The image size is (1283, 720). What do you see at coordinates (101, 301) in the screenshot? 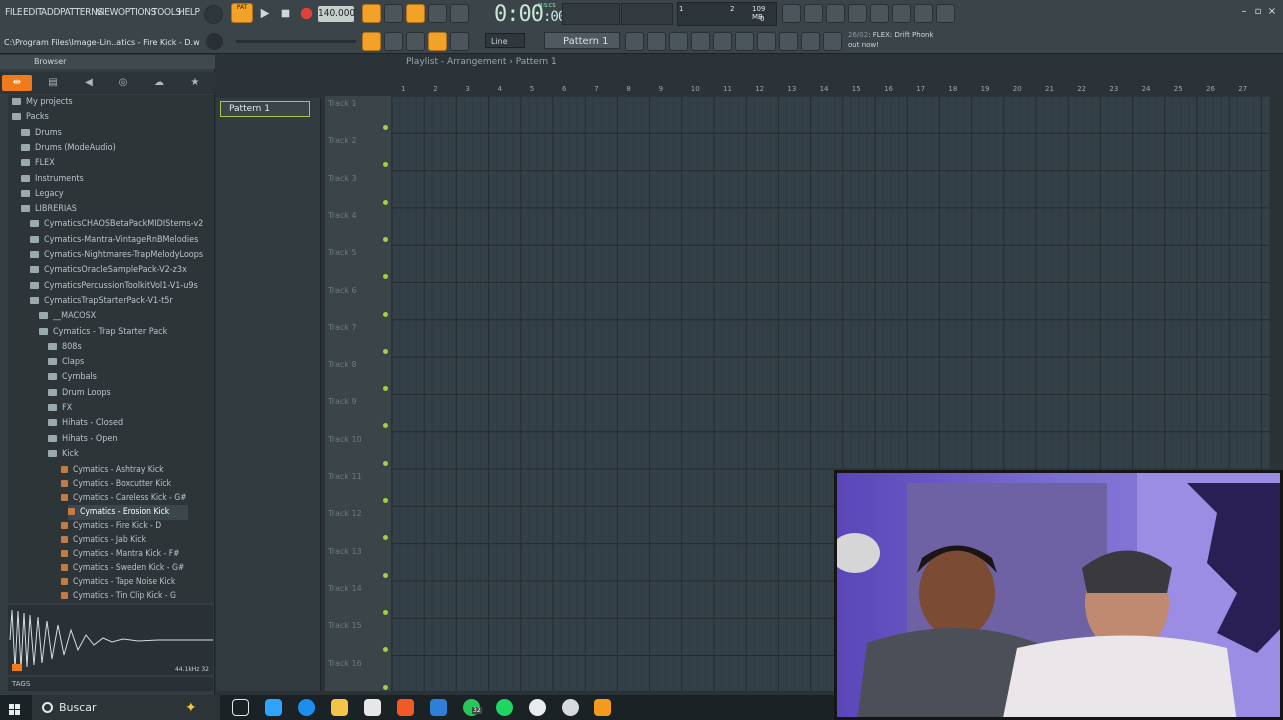
I see `browser-folder: CymaticsTrapStarterPack-V1-t5r` at bounding box center [101, 301].